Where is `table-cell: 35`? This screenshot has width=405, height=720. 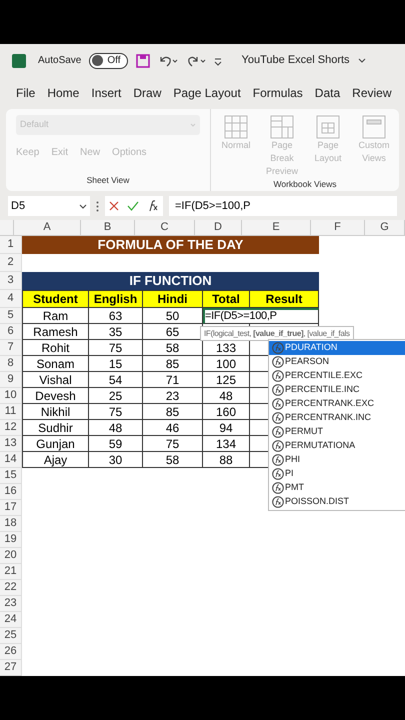
table-cell: 35 is located at coordinates (116, 332).